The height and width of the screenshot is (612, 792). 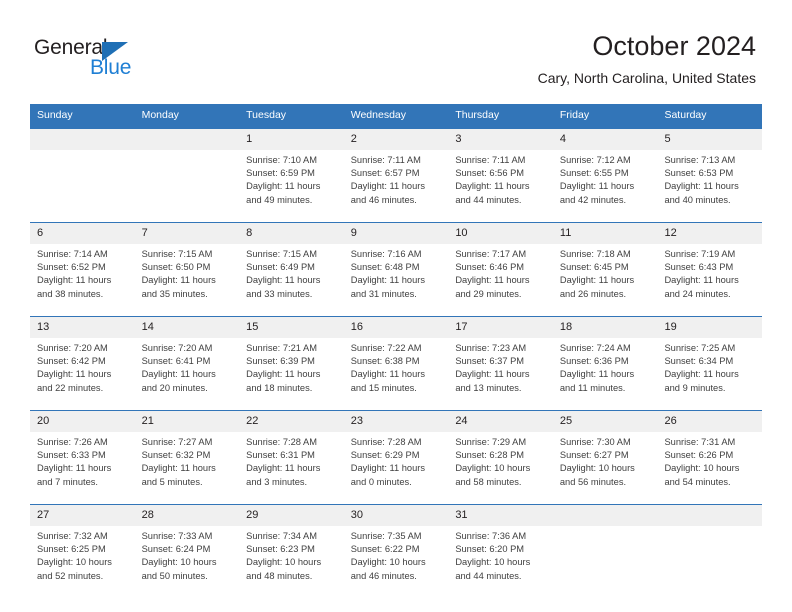 I want to click on sunset-text: Sunset: 6:25 PM, so click(x=71, y=549).